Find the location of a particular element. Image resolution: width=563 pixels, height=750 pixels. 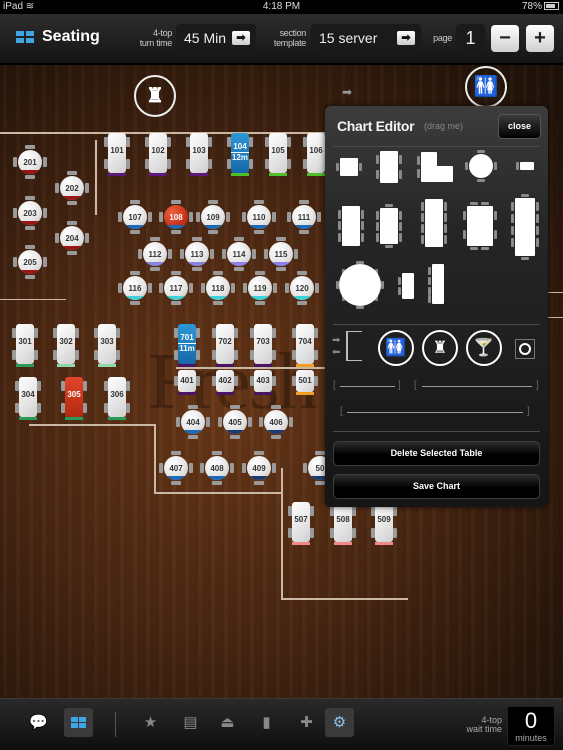

save-chart-button: Save Chart is located at coordinates (436, 486).